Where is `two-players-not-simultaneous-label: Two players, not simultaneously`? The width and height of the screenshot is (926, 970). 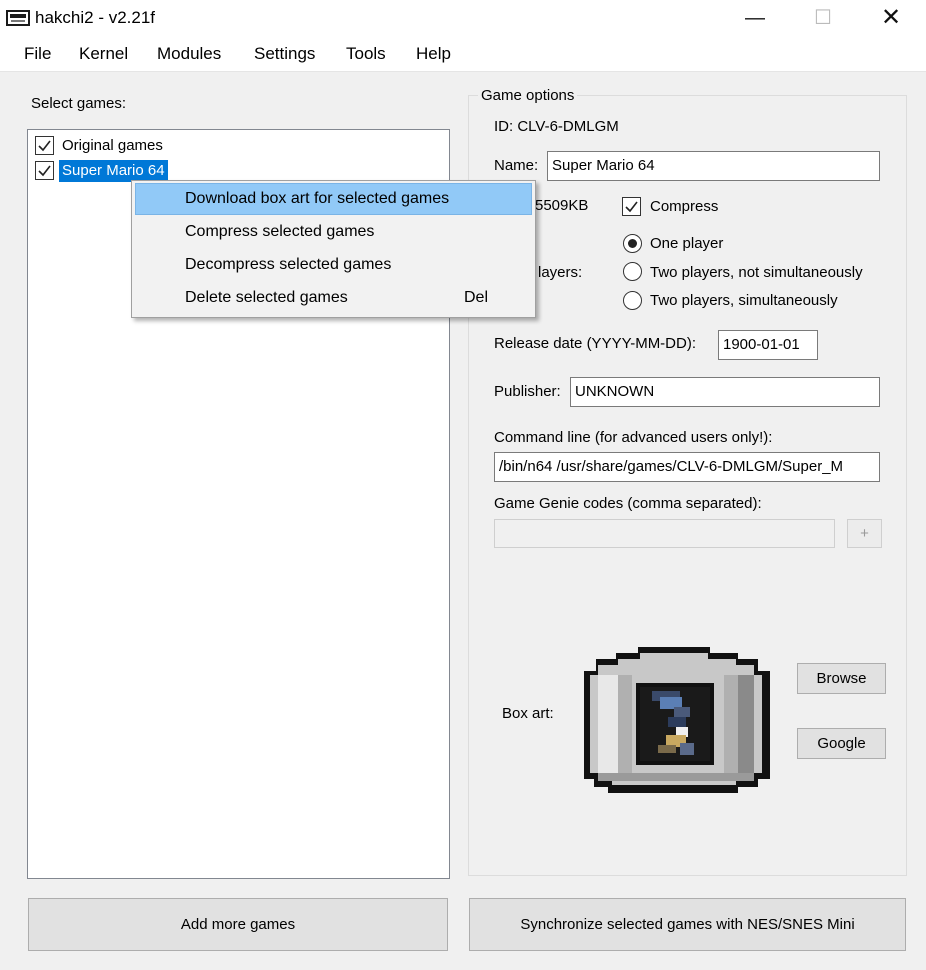 two-players-not-simultaneous-label: Two players, not simultaneously is located at coordinates (756, 272).